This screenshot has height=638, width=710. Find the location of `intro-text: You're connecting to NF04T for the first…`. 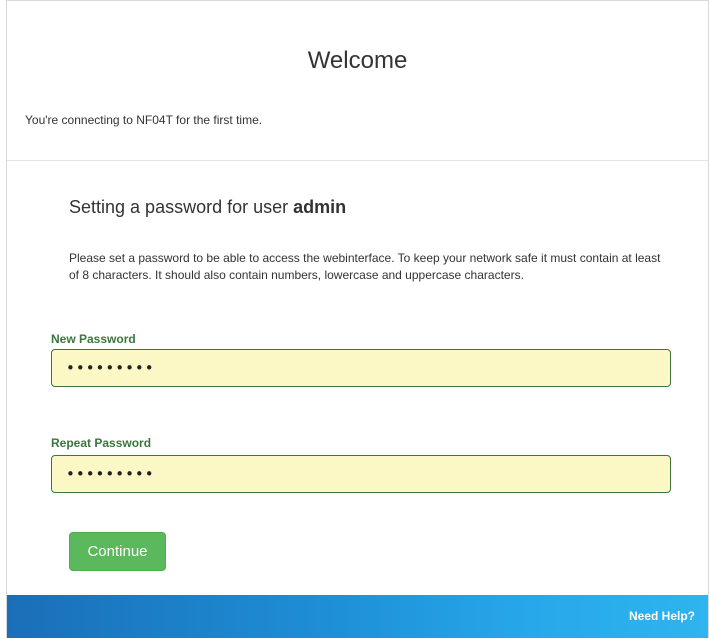

intro-text: You're connecting to NF04T for the first… is located at coordinates (144, 120).